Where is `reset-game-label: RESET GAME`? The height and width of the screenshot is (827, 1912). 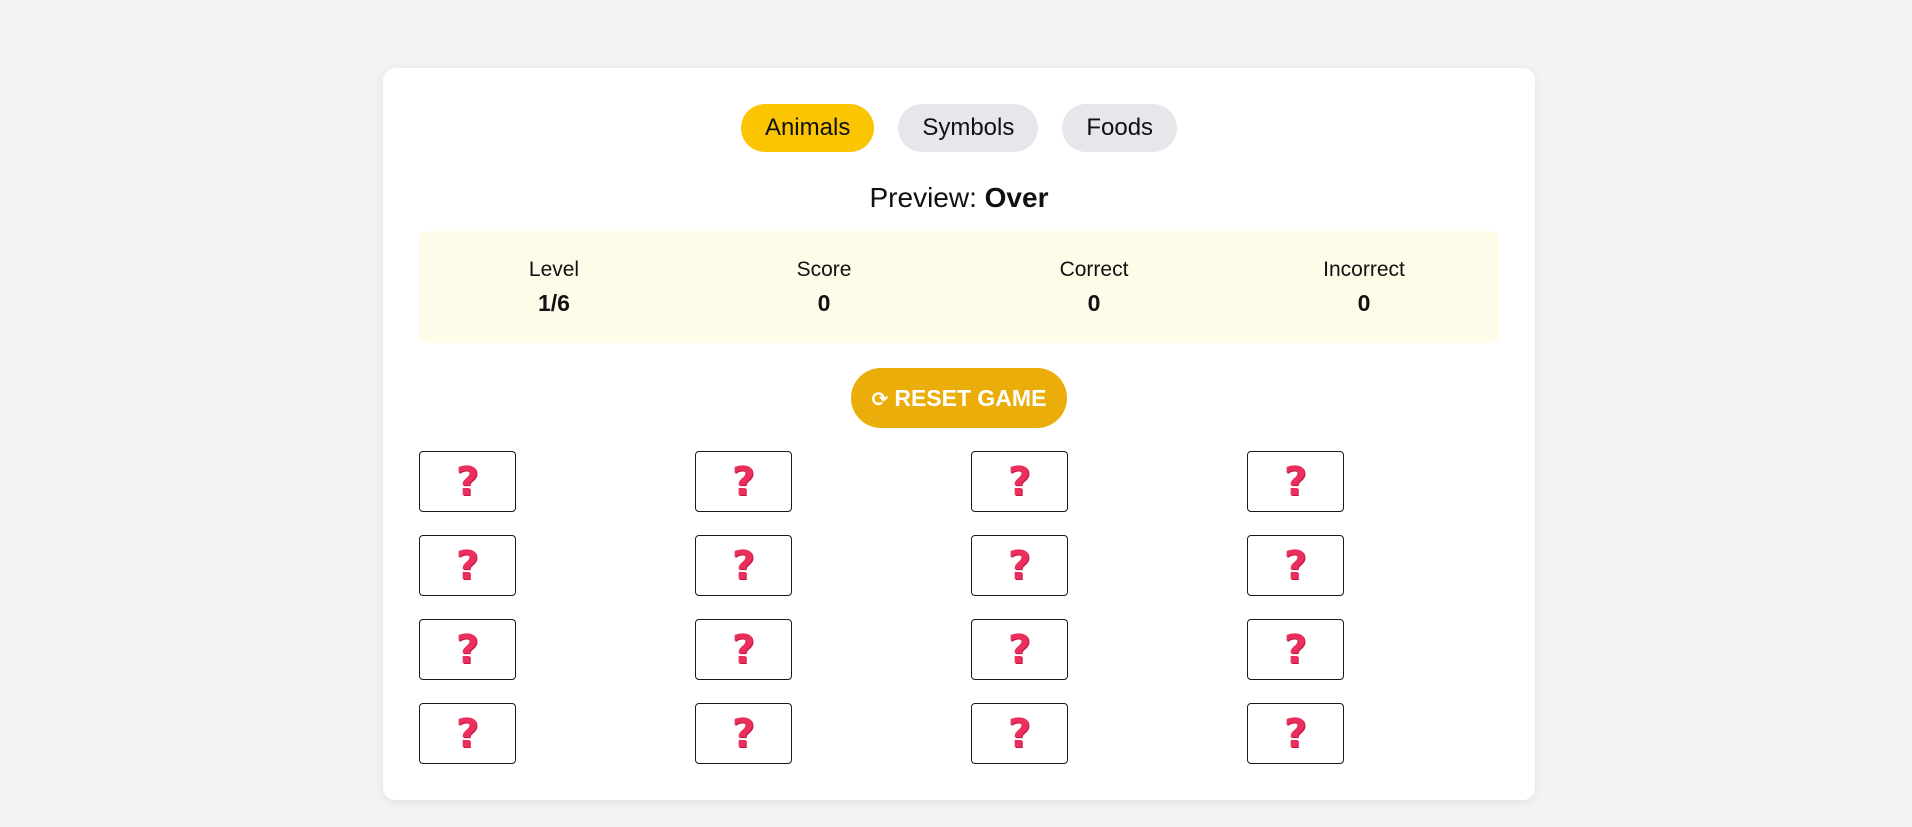 reset-game-label: RESET GAME is located at coordinates (970, 397).